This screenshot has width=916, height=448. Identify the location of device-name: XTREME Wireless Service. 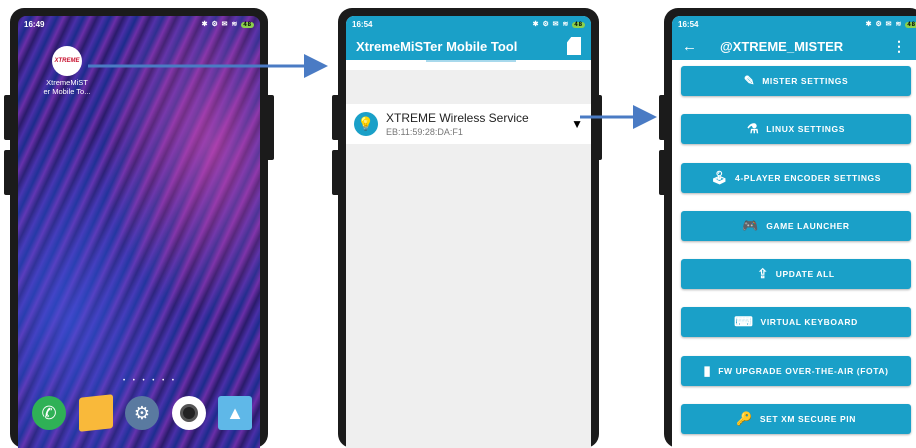
(457, 118).